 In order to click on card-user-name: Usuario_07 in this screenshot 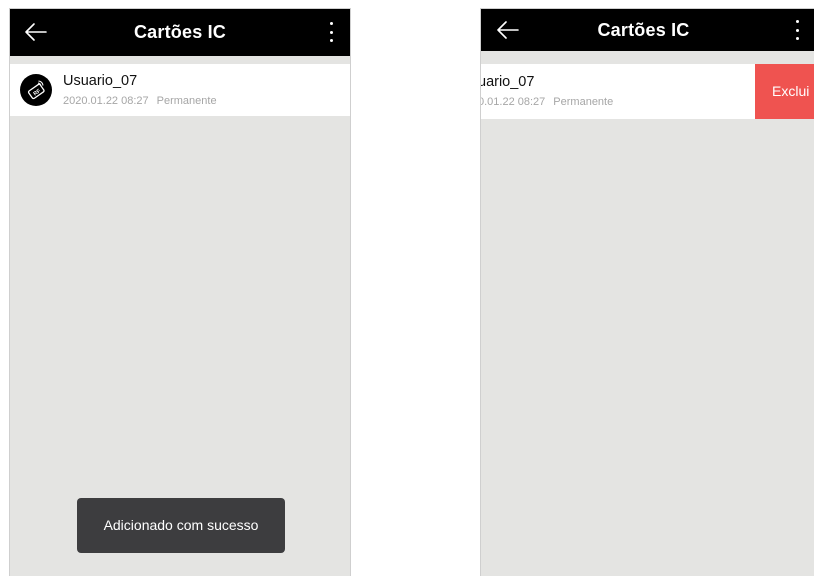, I will do `click(100, 81)`.